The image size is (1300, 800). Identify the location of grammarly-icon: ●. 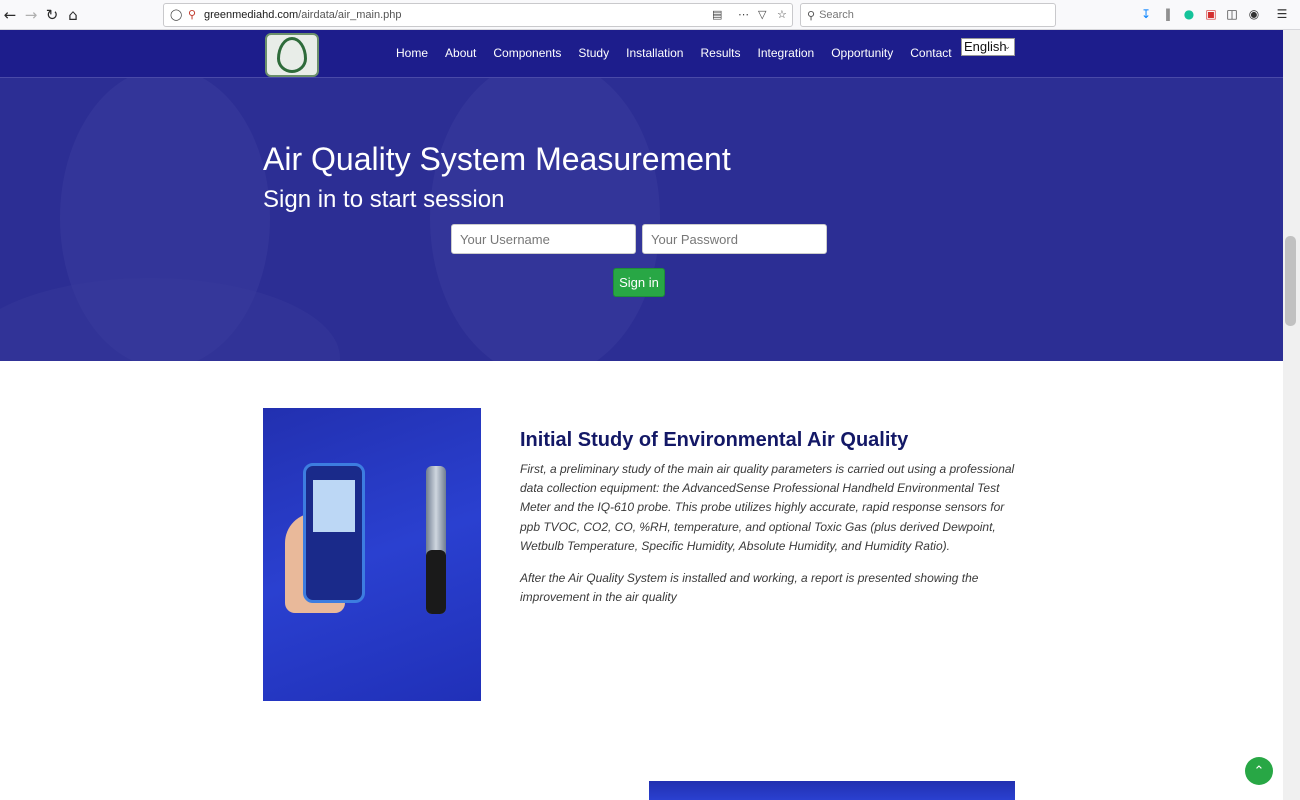
(1189, 14).